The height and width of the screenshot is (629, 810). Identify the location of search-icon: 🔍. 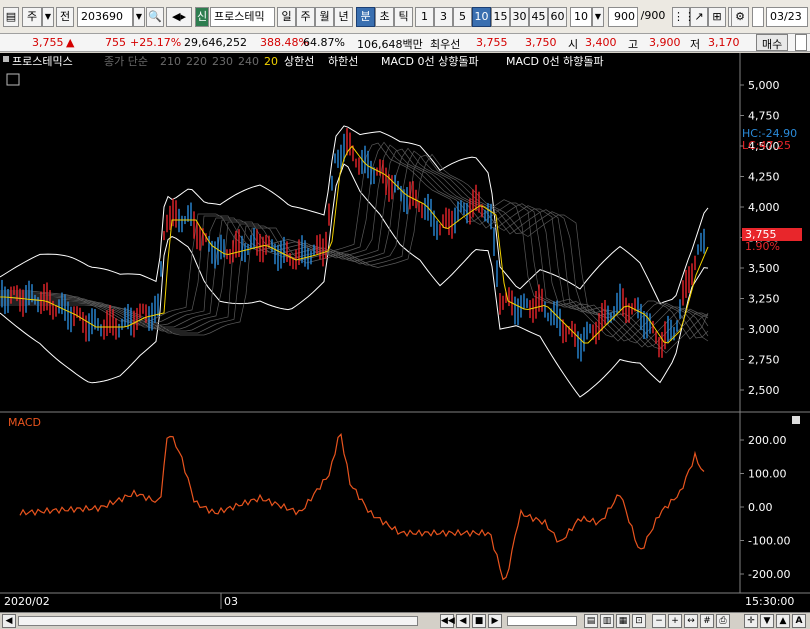
(155, 17).